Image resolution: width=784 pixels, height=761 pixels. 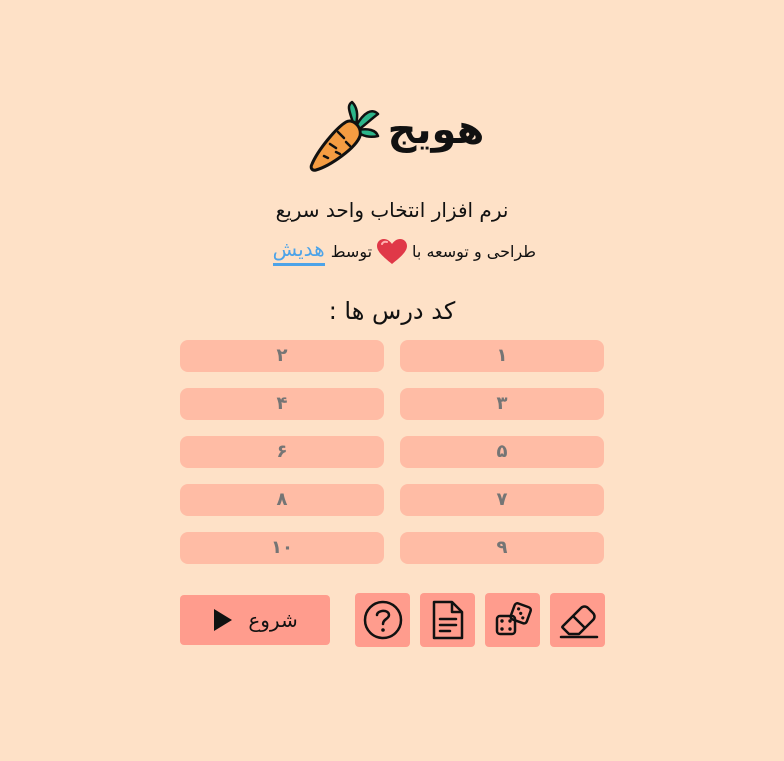 I want to click on heart-icon, so click(x=392, y=251).